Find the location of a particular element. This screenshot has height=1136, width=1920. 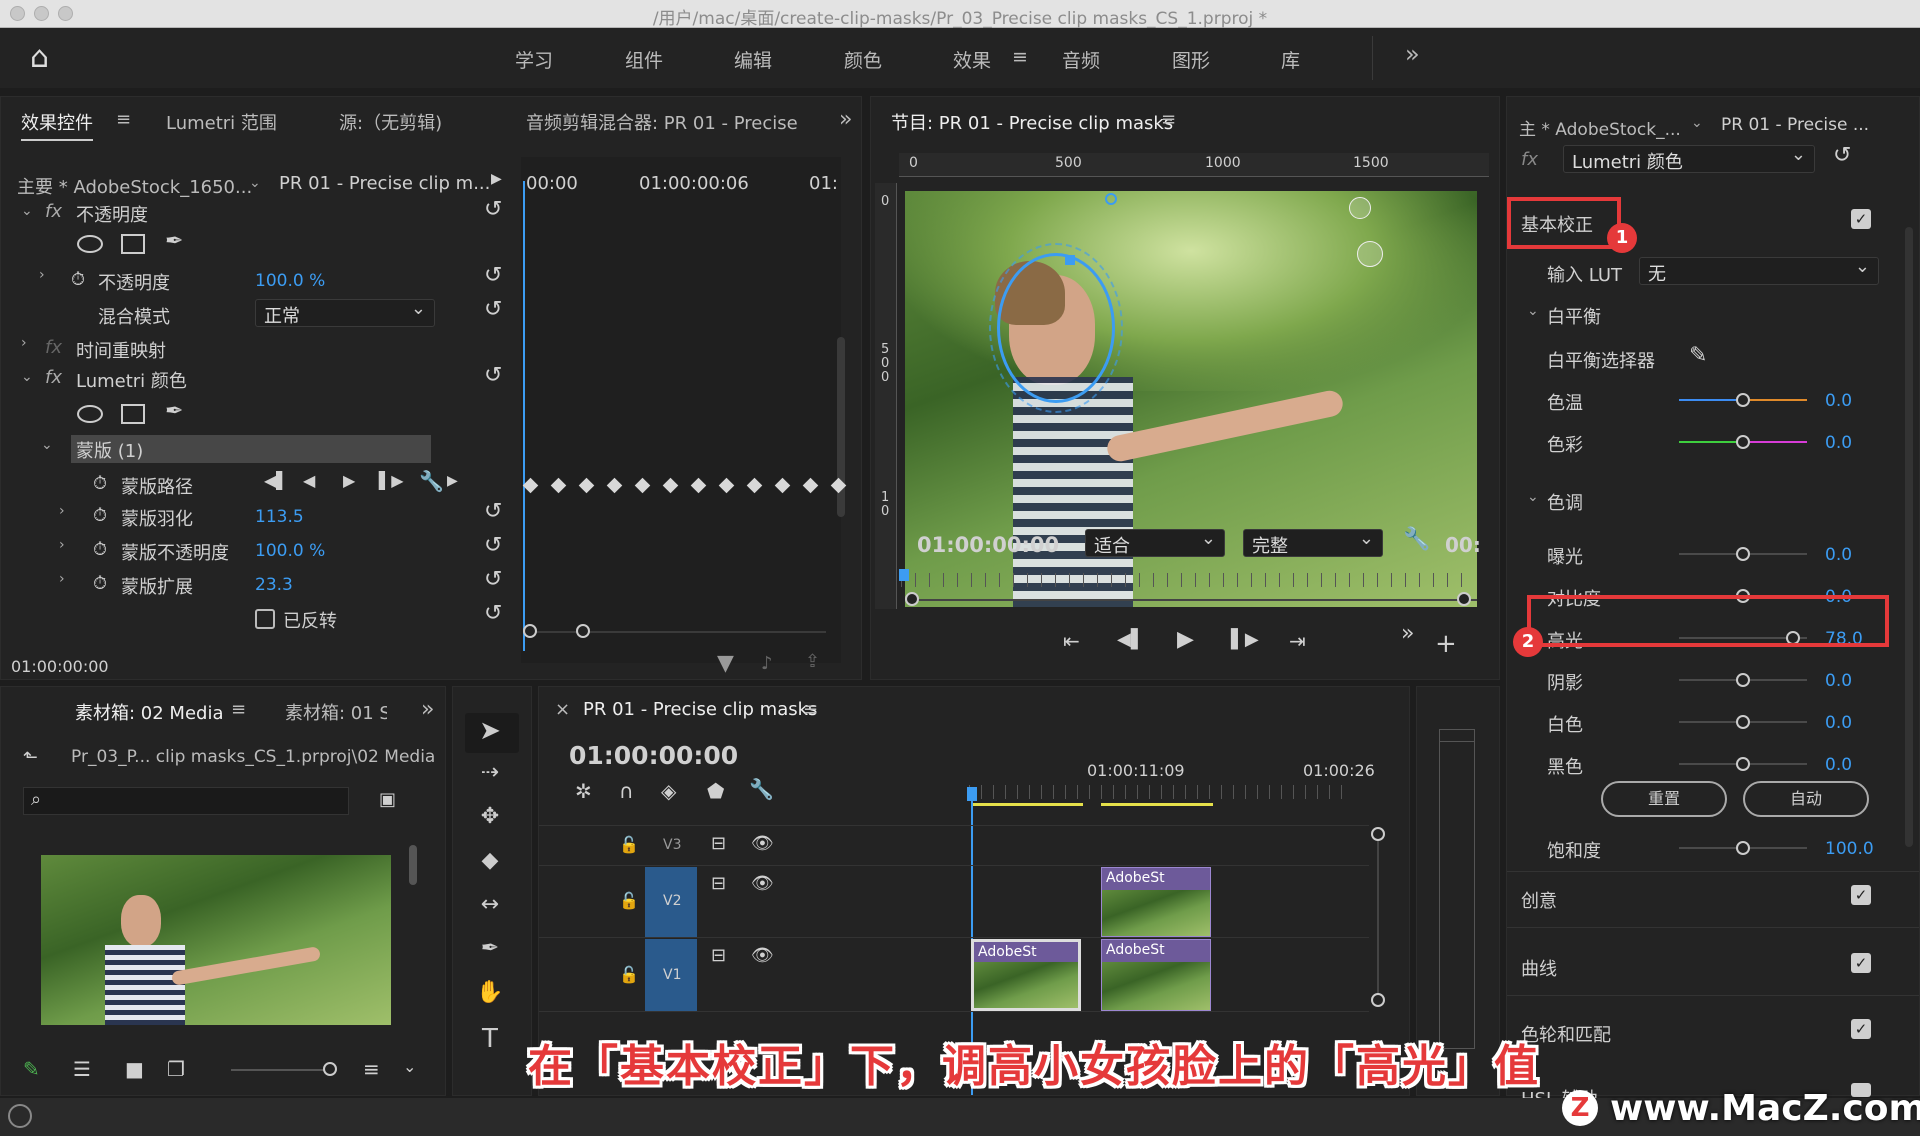

track-forward-icon: ▌▶ is located at coordinates (391, 480).